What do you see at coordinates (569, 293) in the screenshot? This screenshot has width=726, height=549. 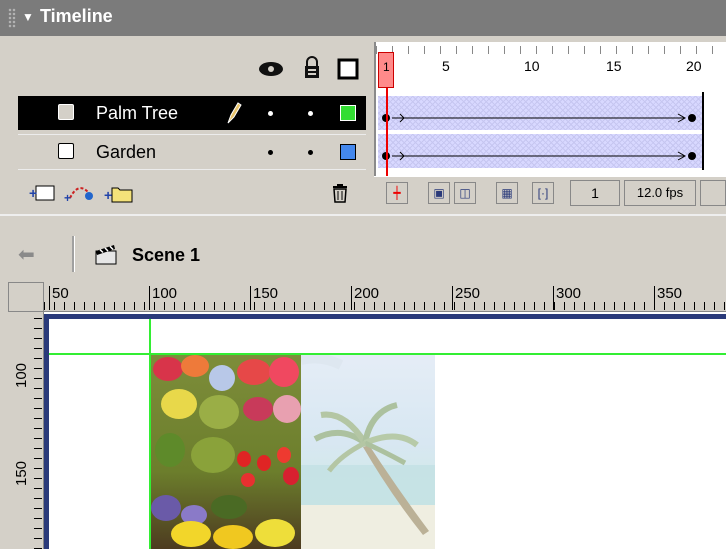 I see `ruler-label: 300` at bounding box center [569, 293].